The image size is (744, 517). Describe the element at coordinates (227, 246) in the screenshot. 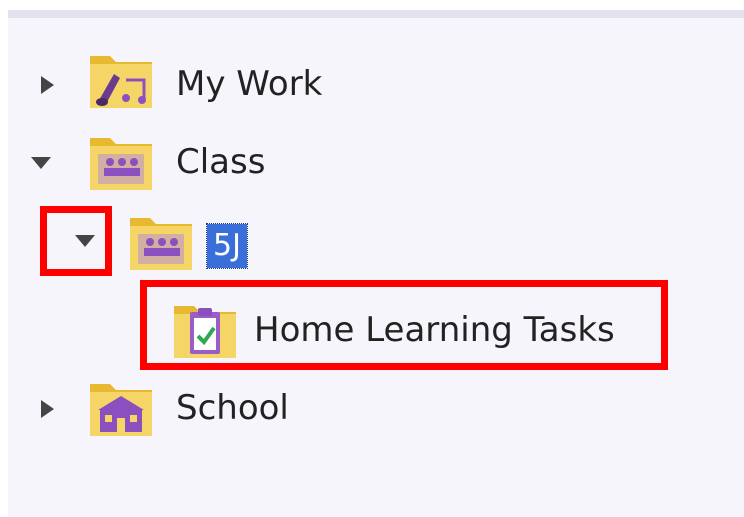

I see `tree-item-label-selected: 5J` at that location.